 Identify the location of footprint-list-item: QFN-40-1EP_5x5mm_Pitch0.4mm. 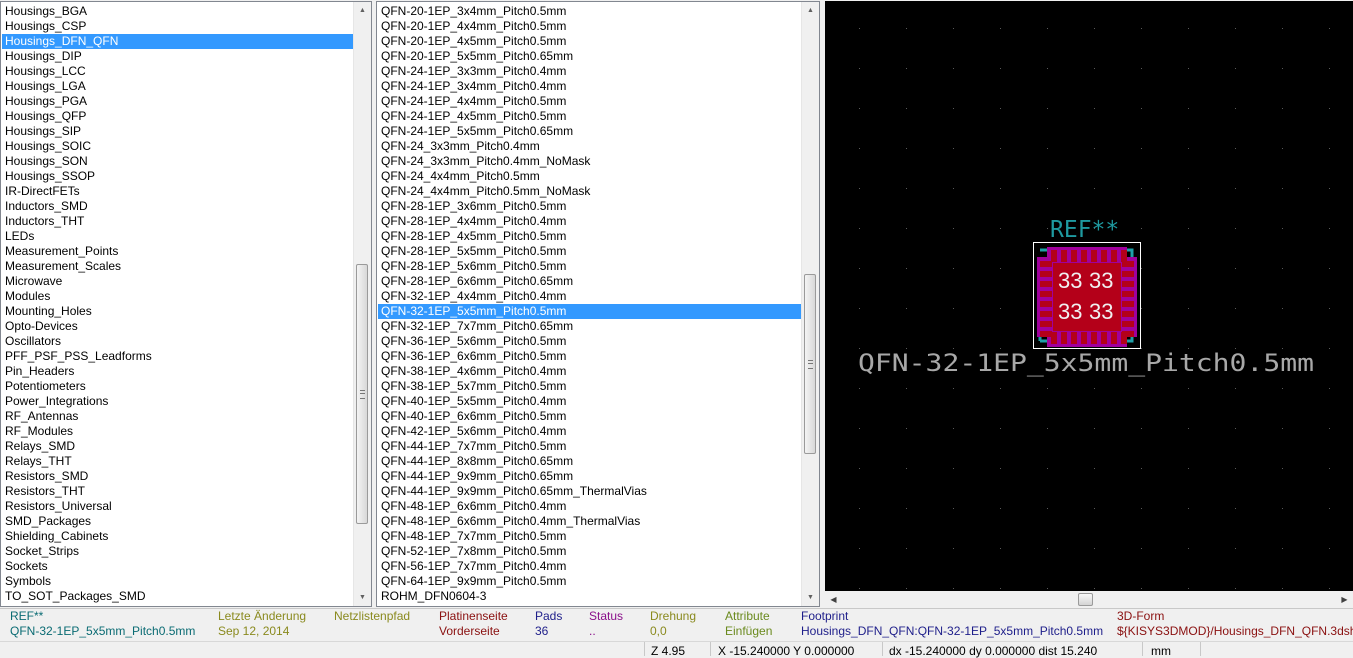
(589, 401).